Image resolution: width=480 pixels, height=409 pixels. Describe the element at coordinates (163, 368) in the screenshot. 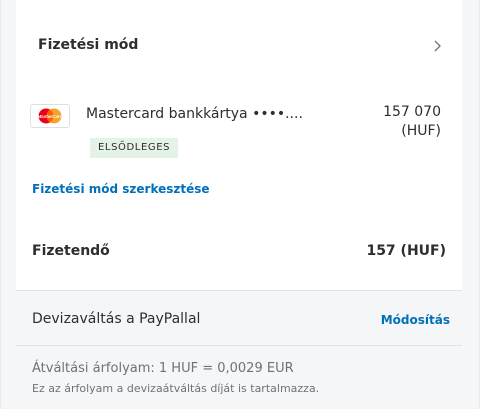

I see `exchange-rate: Átváltási árfolyam: 1 HUF = 0,0029 EUR` at that location.